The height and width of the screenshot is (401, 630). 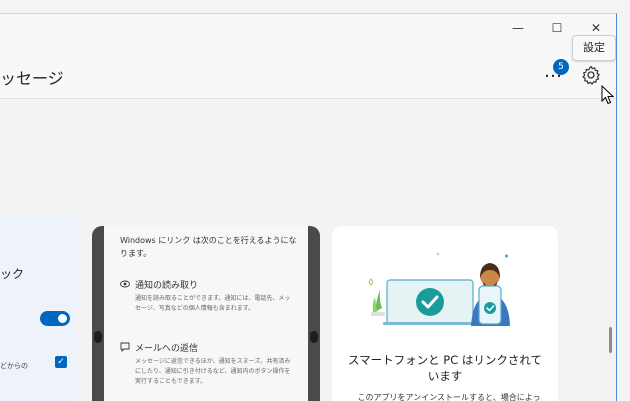 I want to click on vertical-scrollbar, so click(x=610, y=340).